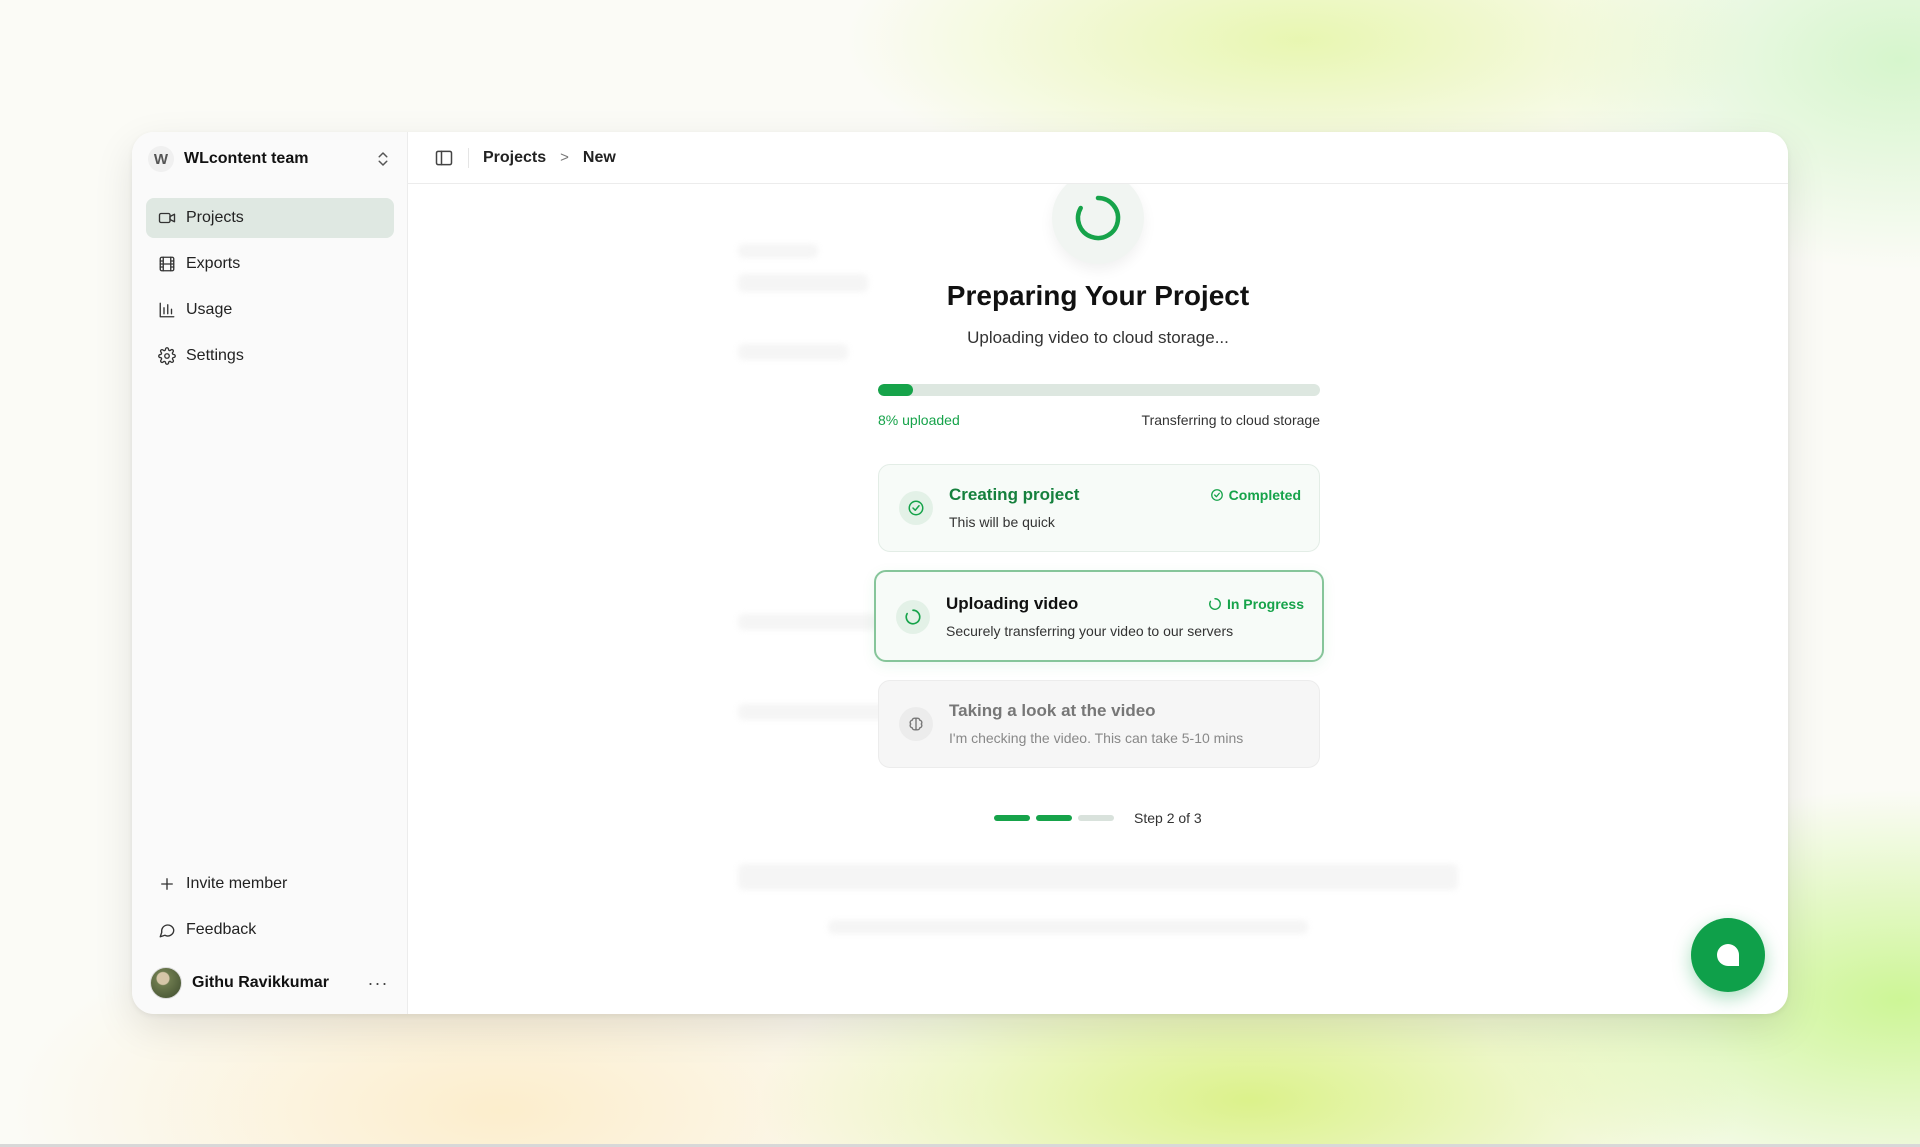  I want to click on sidebar-nav: Projects Exports Usage Settings, so click(270, 290).